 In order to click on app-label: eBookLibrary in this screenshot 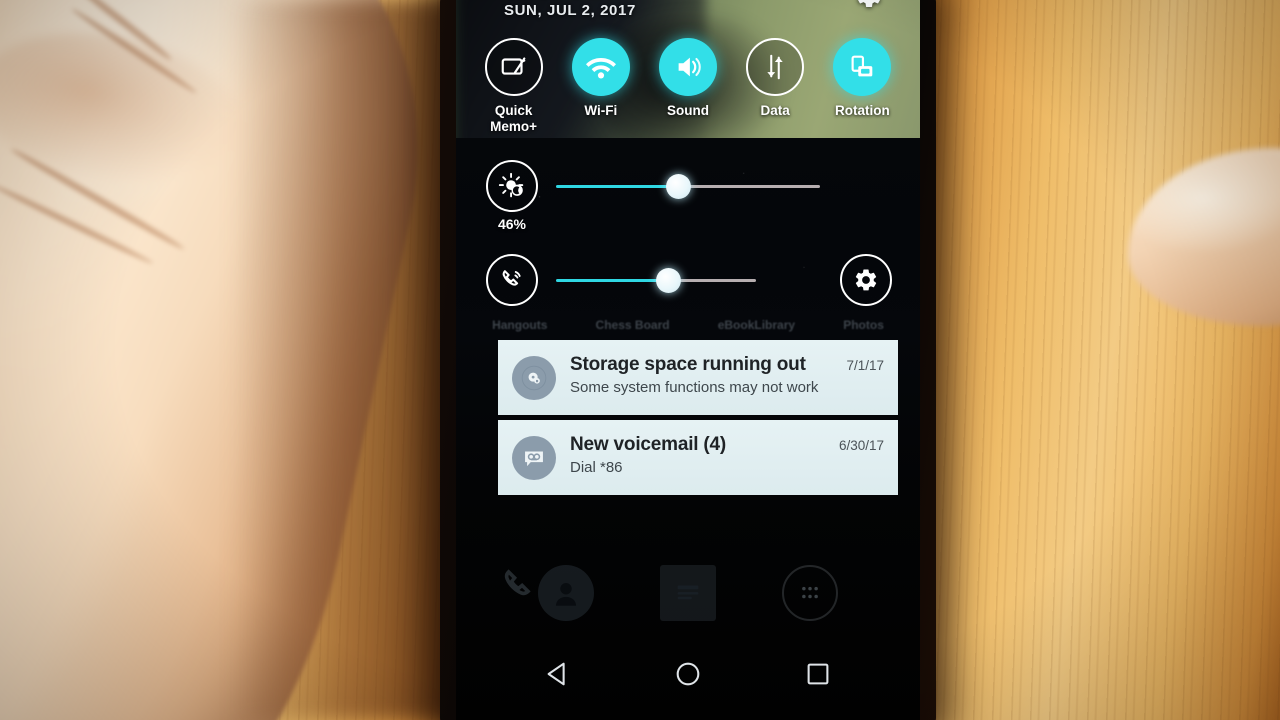, I will do `click(756, 325)`.